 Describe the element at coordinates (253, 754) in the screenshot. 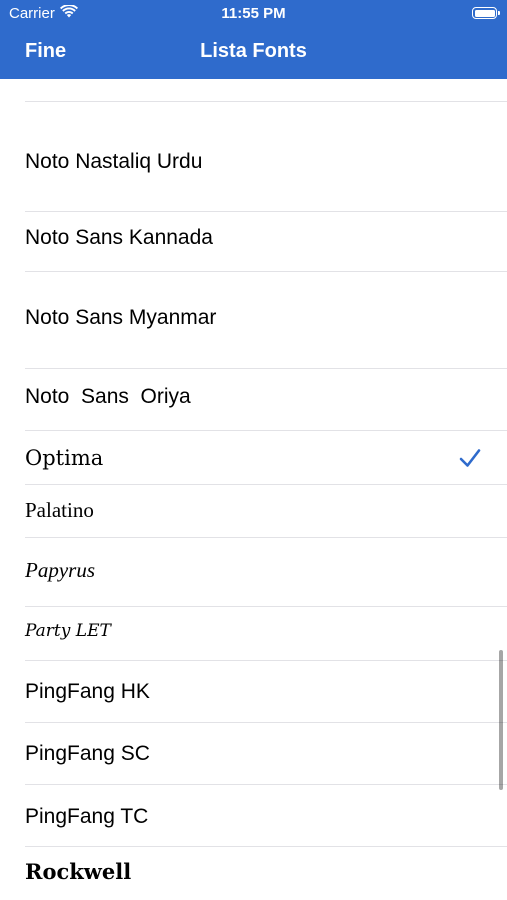

I see `list-item: PingFang SC` at that location.